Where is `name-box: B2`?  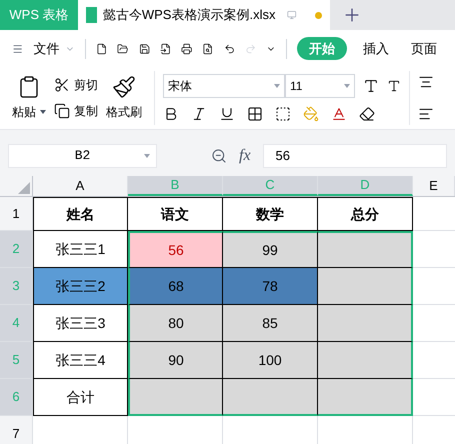
name-box: B2 is located at coordinates (82, 156).